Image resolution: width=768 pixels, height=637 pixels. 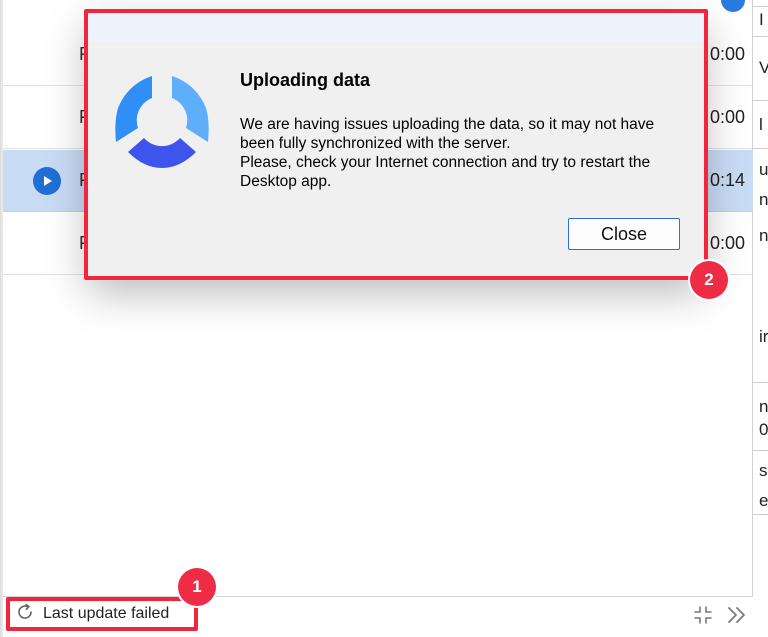 I want to click on item-duration: 0:14, so click(x=727, y=180).